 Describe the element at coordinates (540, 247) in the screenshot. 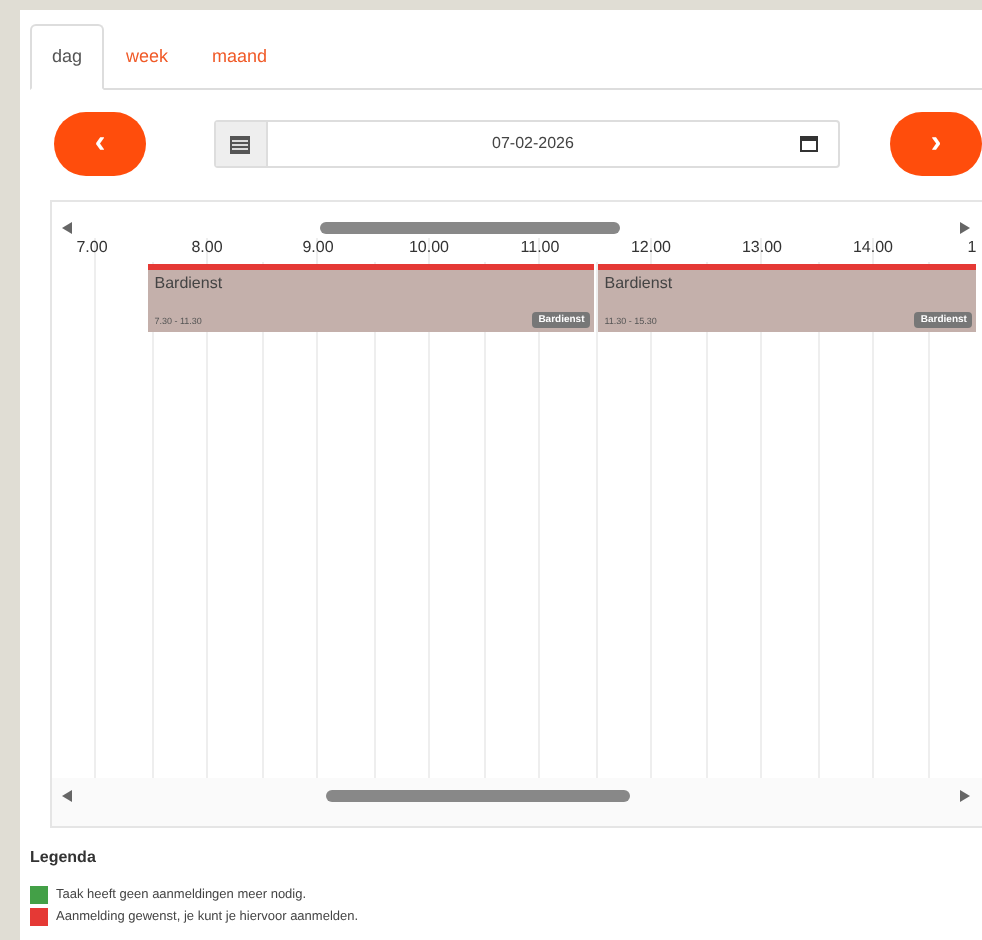

I see `hour-label: 11.00` at that location.